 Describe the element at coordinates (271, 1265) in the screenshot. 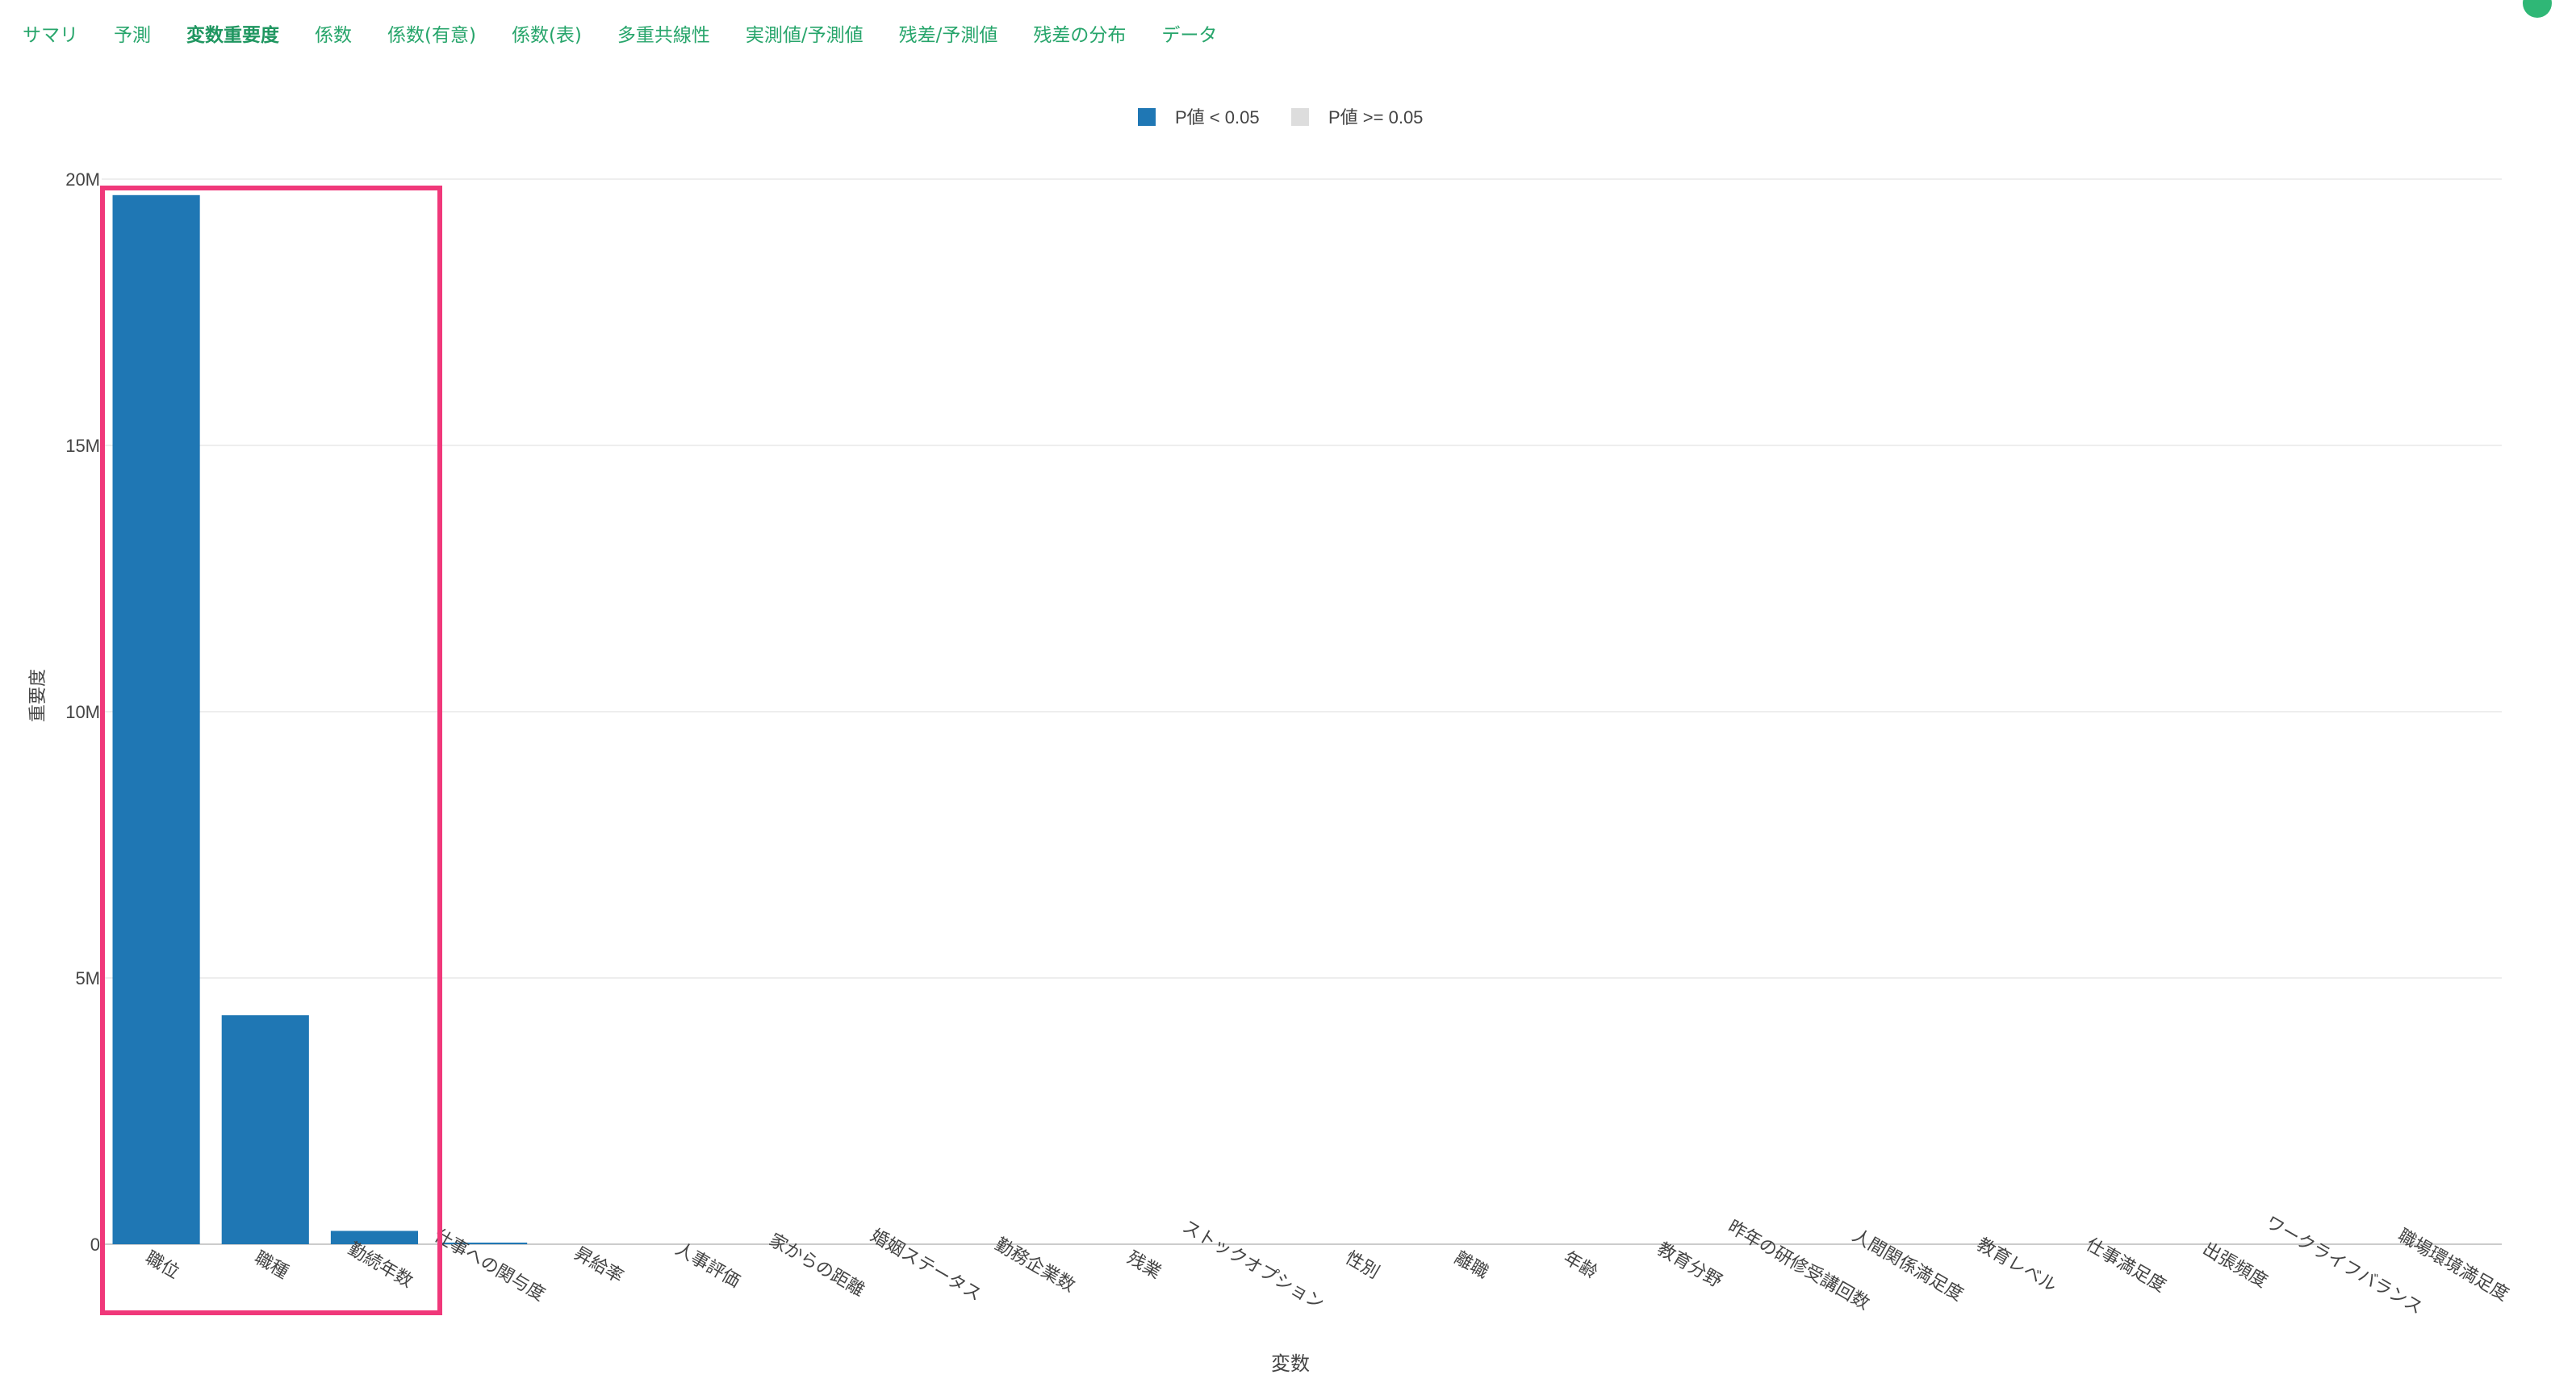

I see `x-tick-label: 職種` at that location.